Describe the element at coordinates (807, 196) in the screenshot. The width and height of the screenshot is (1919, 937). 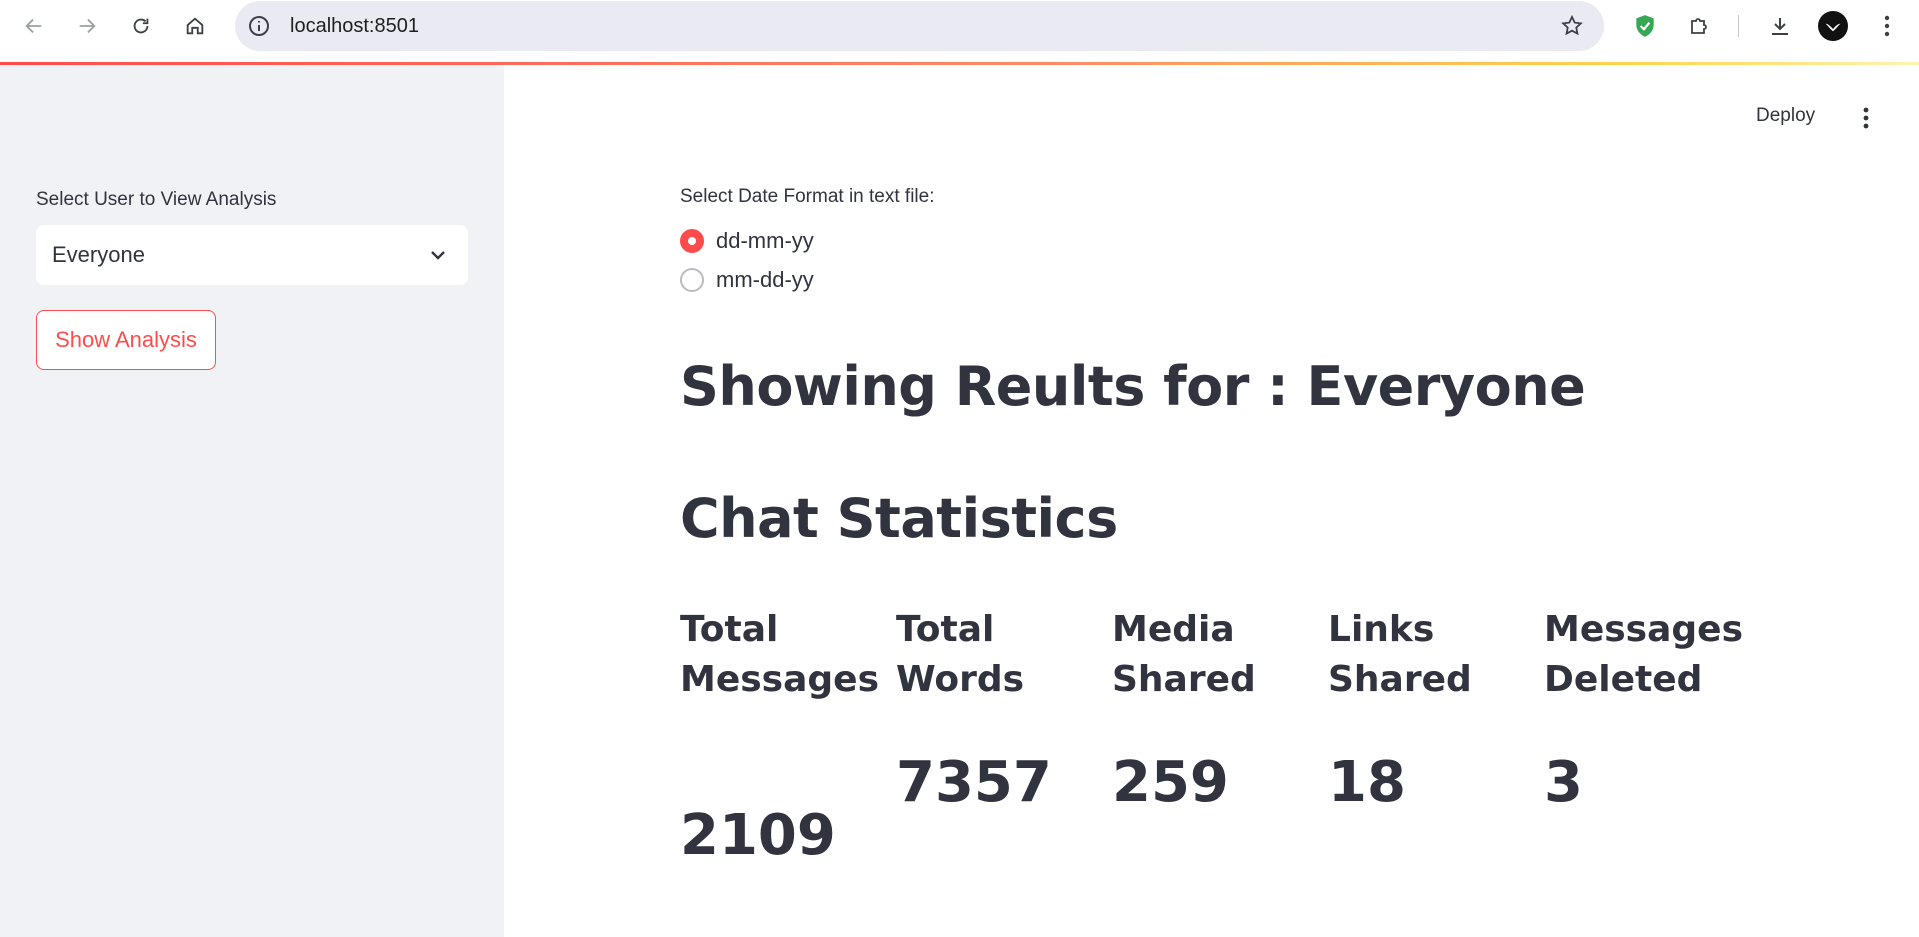
I see `date-format-label: Select Date Format in text file:` at that location.